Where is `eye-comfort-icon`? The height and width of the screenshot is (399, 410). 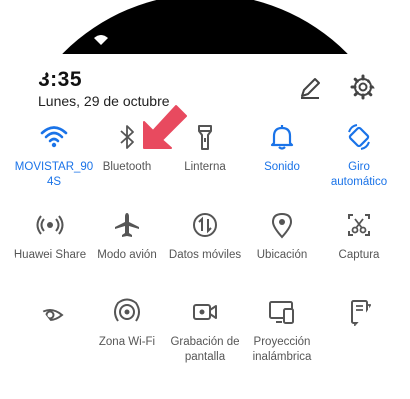
eye-comfort-icon is located at coordinates (50, 315).